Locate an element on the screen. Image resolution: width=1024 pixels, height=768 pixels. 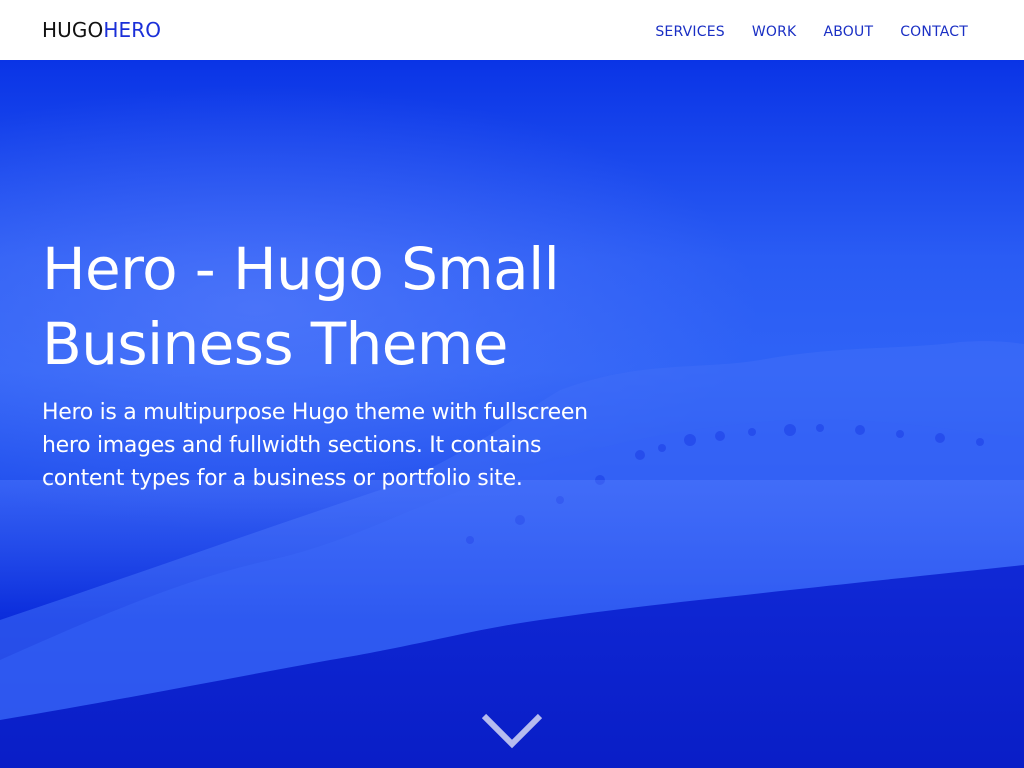
brand-logo-part2: HERO is located at coordinates (132, 30).